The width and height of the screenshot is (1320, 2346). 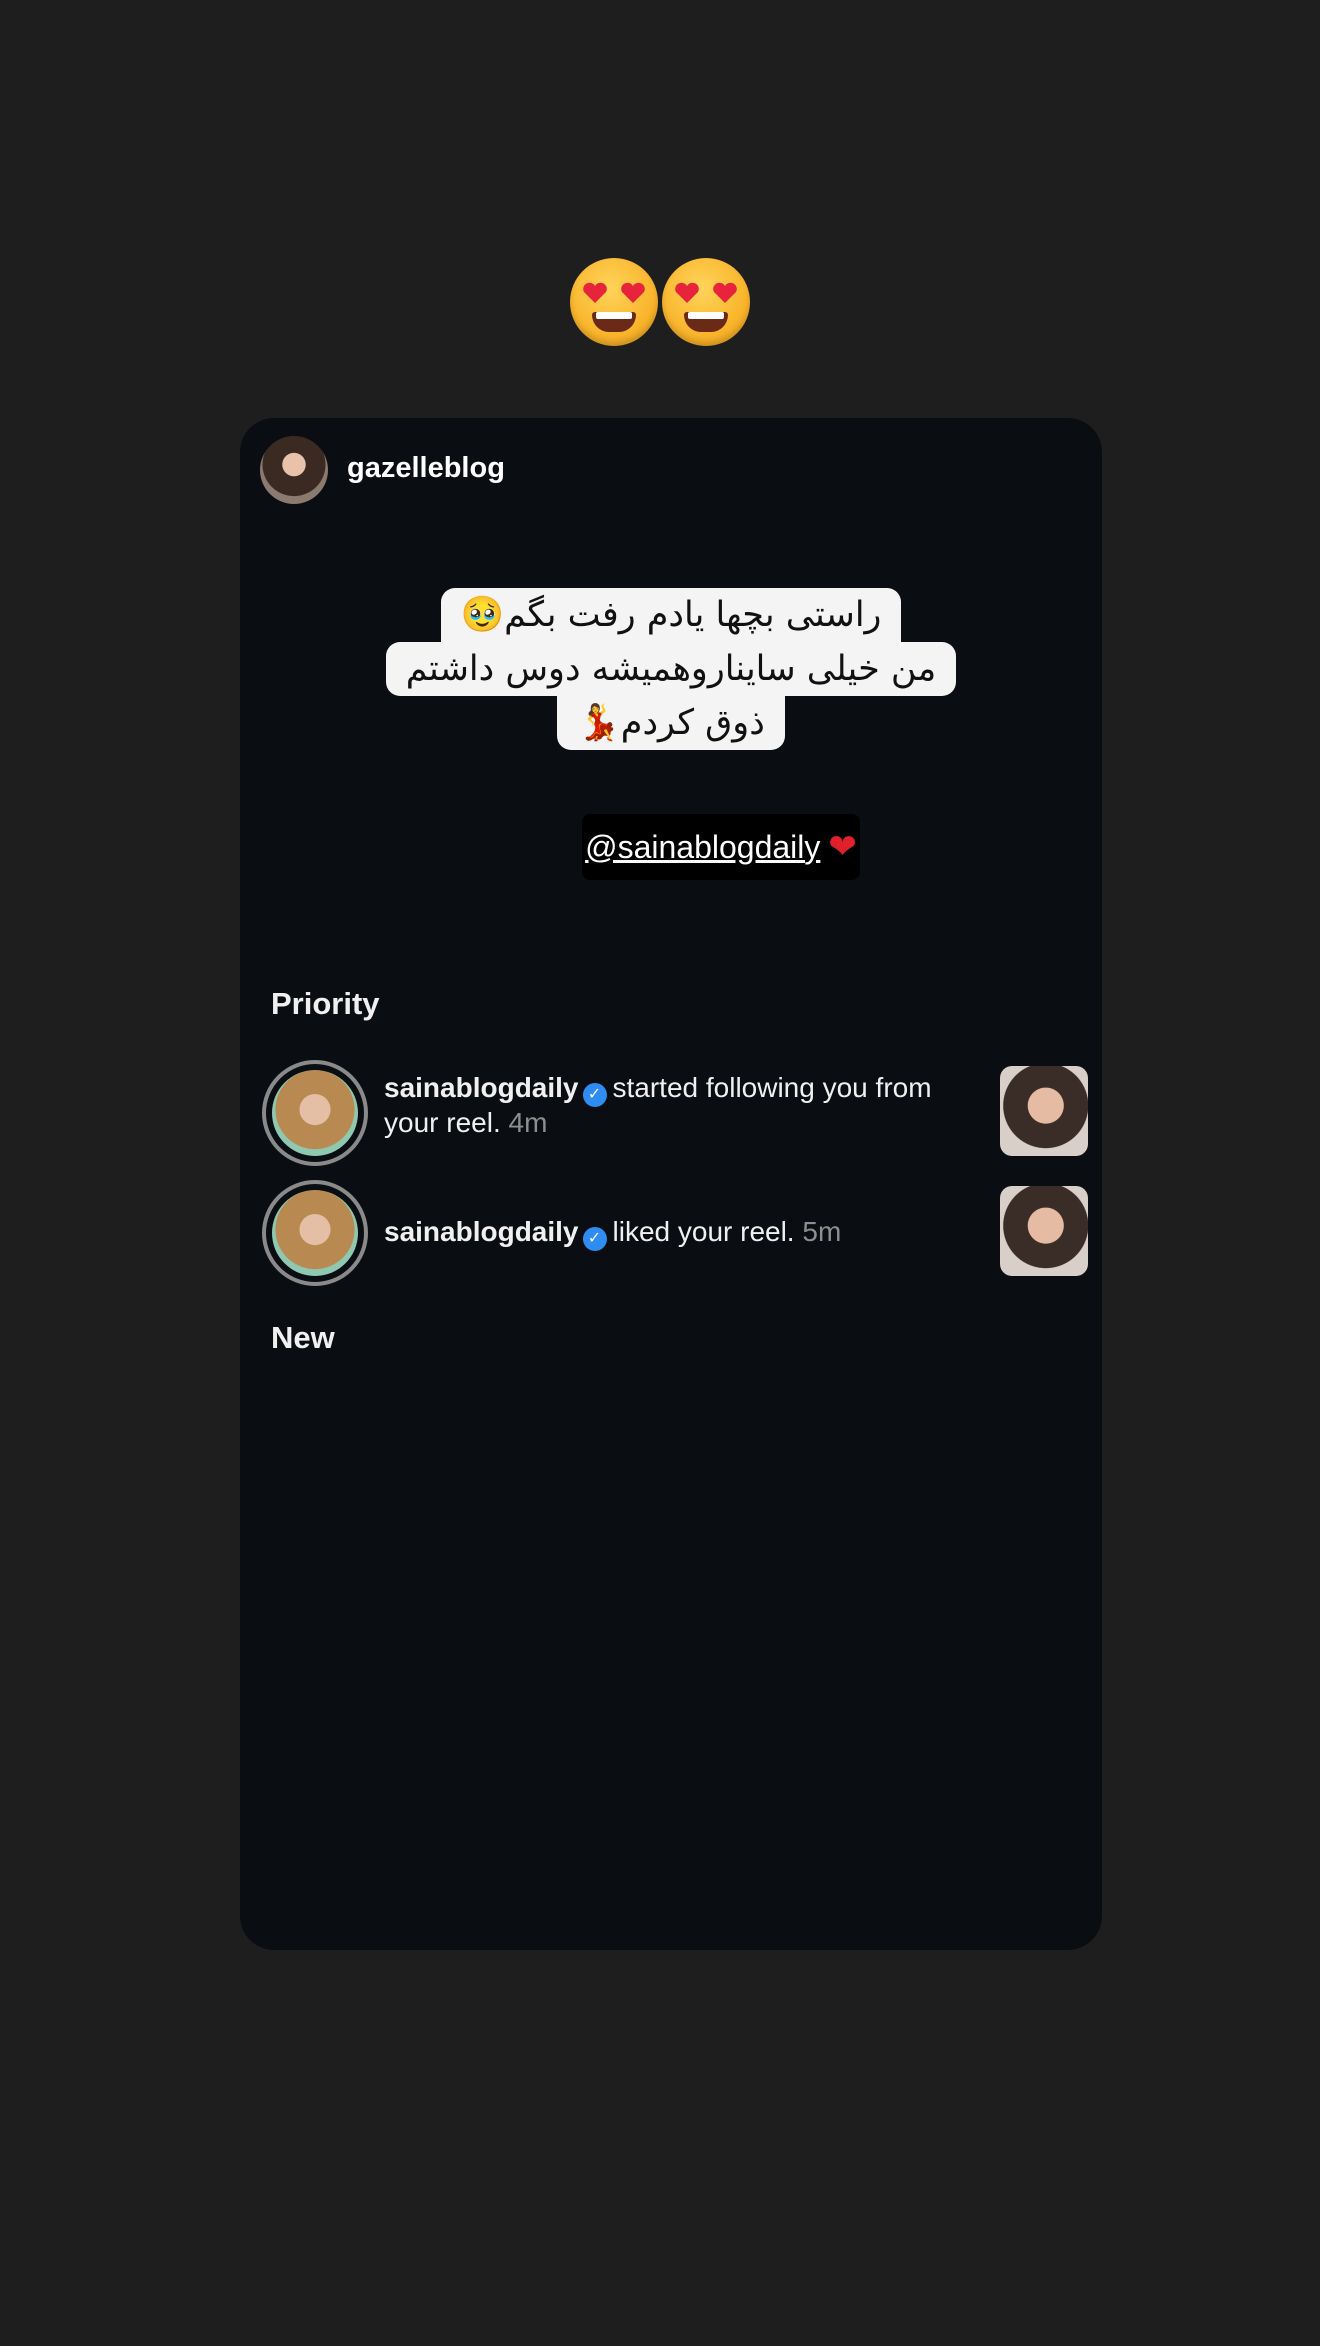 I want to click on red-heart-icon: ❤, so click(x=842, y=847).